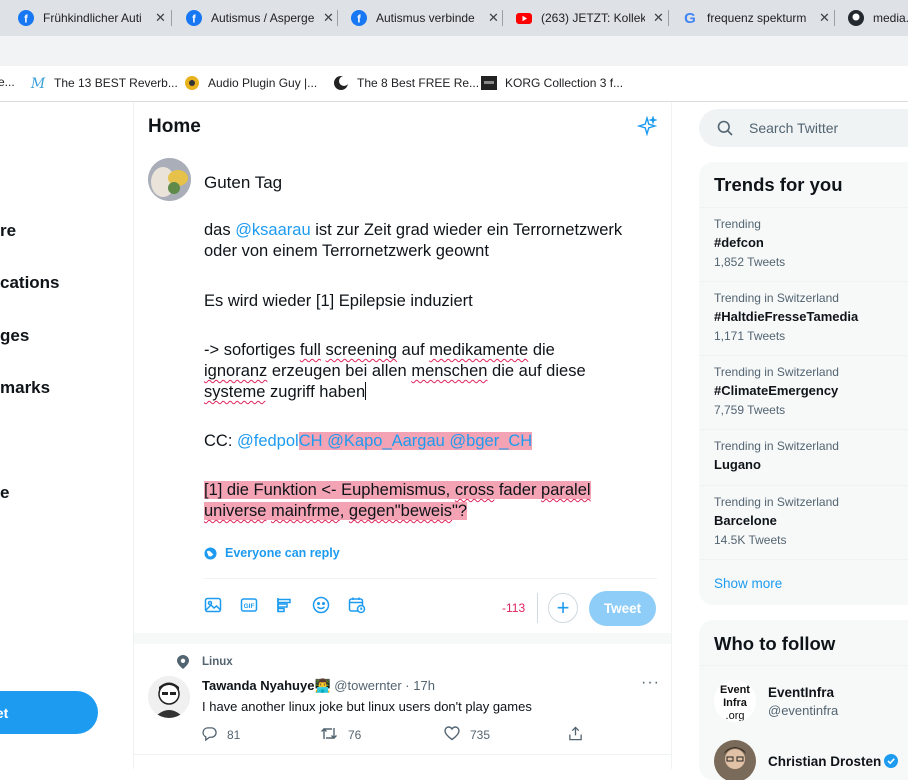 Image resolution: width=908 pixels, height=780 pixels. I want to click on browser-tab: (263) JETZT: Kollekt ✕, so click(585, 18).